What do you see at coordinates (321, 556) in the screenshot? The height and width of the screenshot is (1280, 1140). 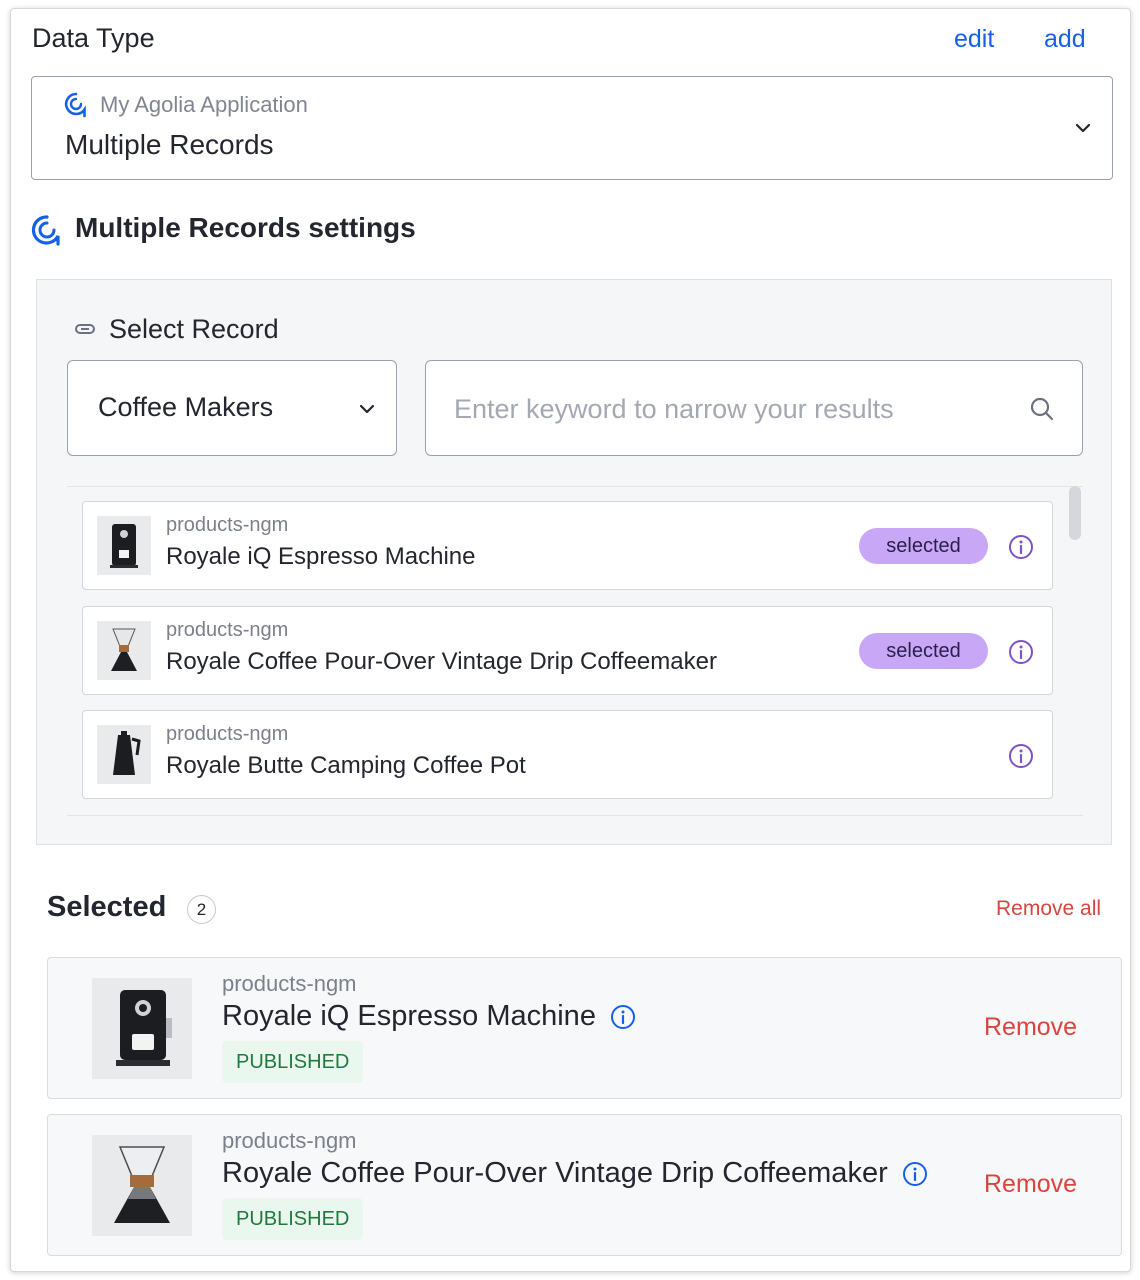 I see `result-name: Royale iQ Espresso Machine` at bounding box center [321, 556].